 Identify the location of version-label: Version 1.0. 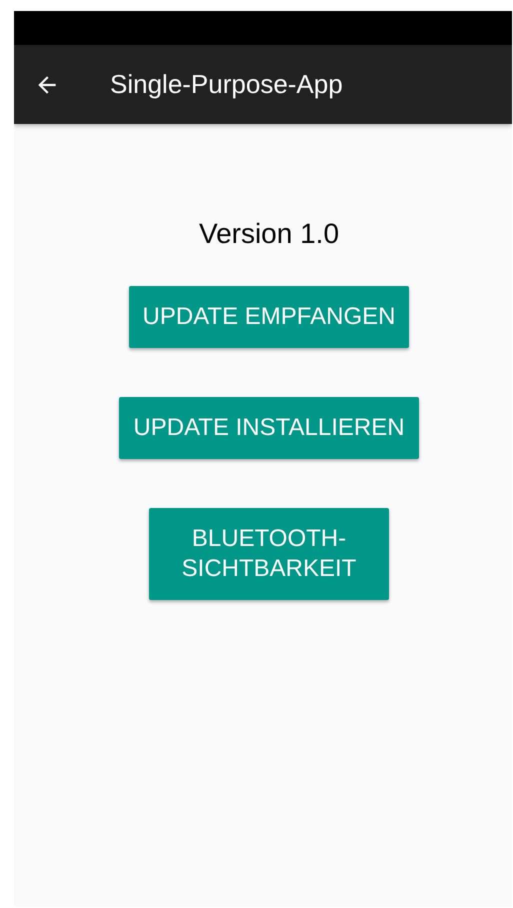
(269, 234).